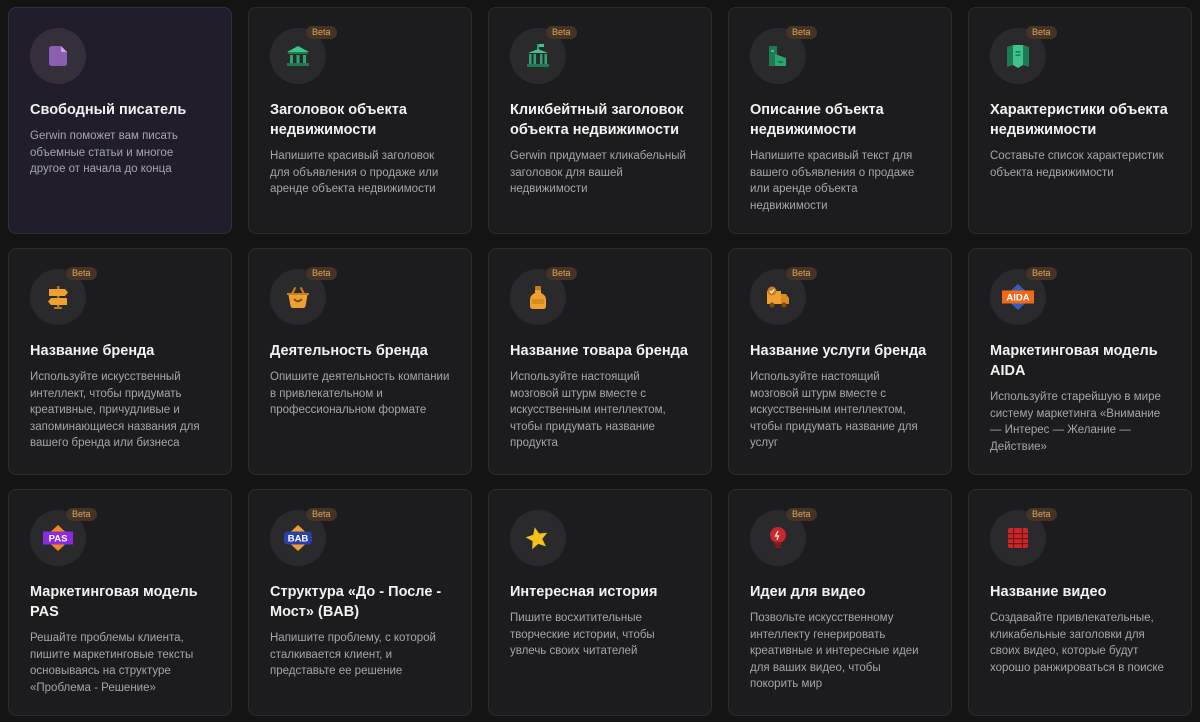 The image size is (1200, 722). I want to click on card-title: Интересная история, so click(584, 592).